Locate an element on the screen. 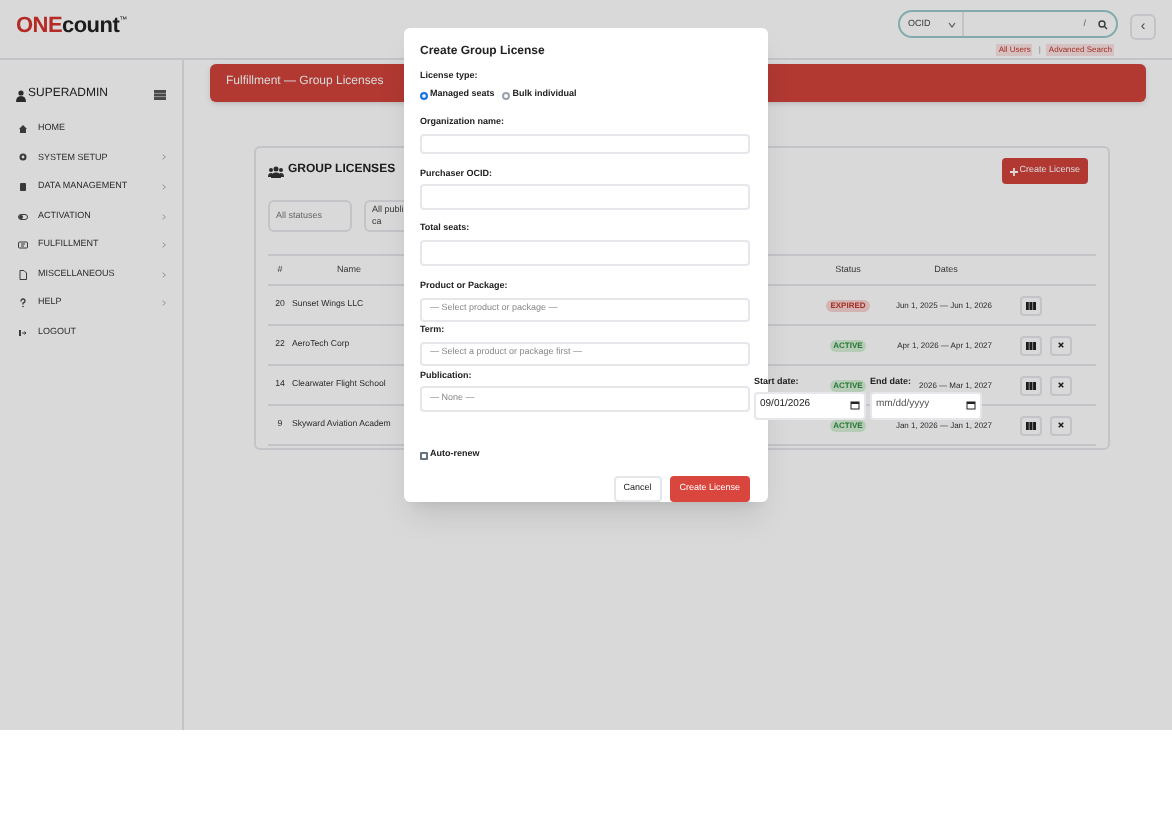 The width and height of the screenshot is (1172, 822). home-icon is located at coordinates (23, 128).